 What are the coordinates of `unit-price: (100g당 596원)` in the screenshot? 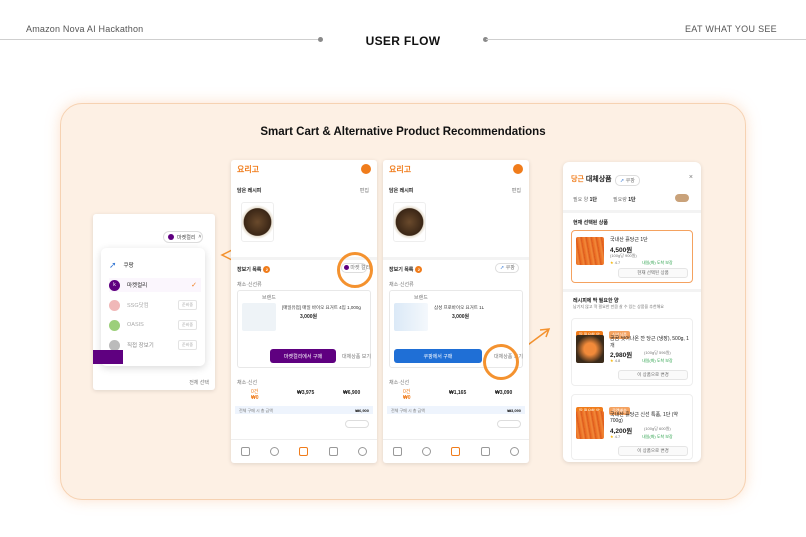 It's located at (657, 352).